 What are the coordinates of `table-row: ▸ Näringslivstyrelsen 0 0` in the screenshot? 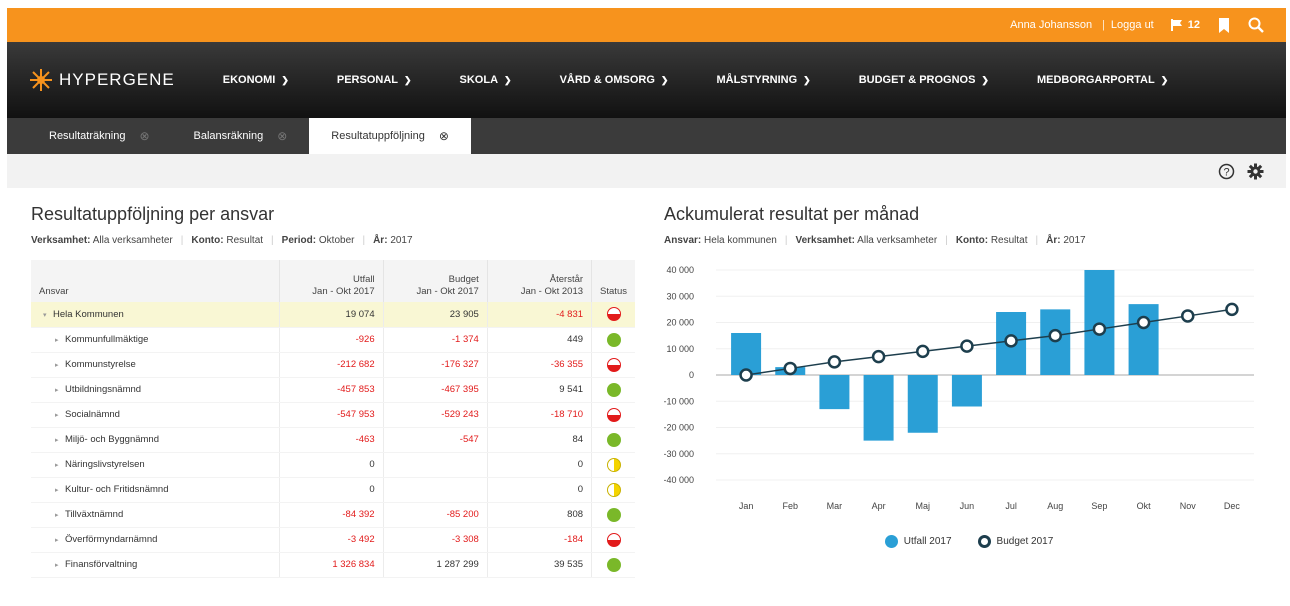 It's located at (333, 465).